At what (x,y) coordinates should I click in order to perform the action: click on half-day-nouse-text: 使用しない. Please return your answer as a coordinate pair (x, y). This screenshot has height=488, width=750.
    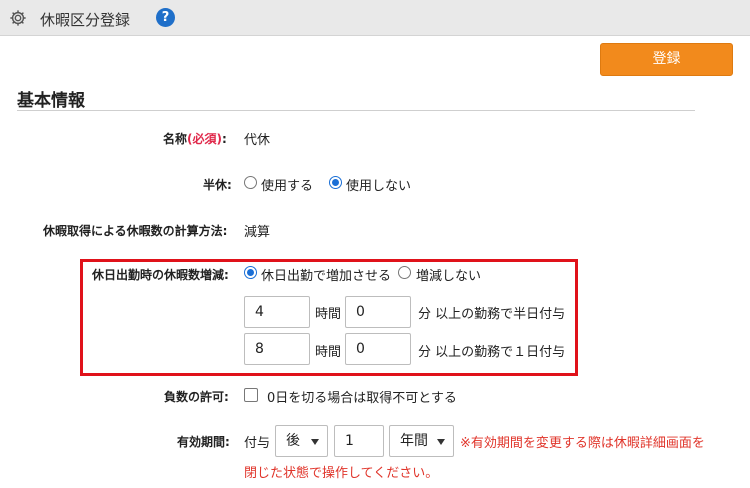
    Looking at the image, I should click on (378, 184).